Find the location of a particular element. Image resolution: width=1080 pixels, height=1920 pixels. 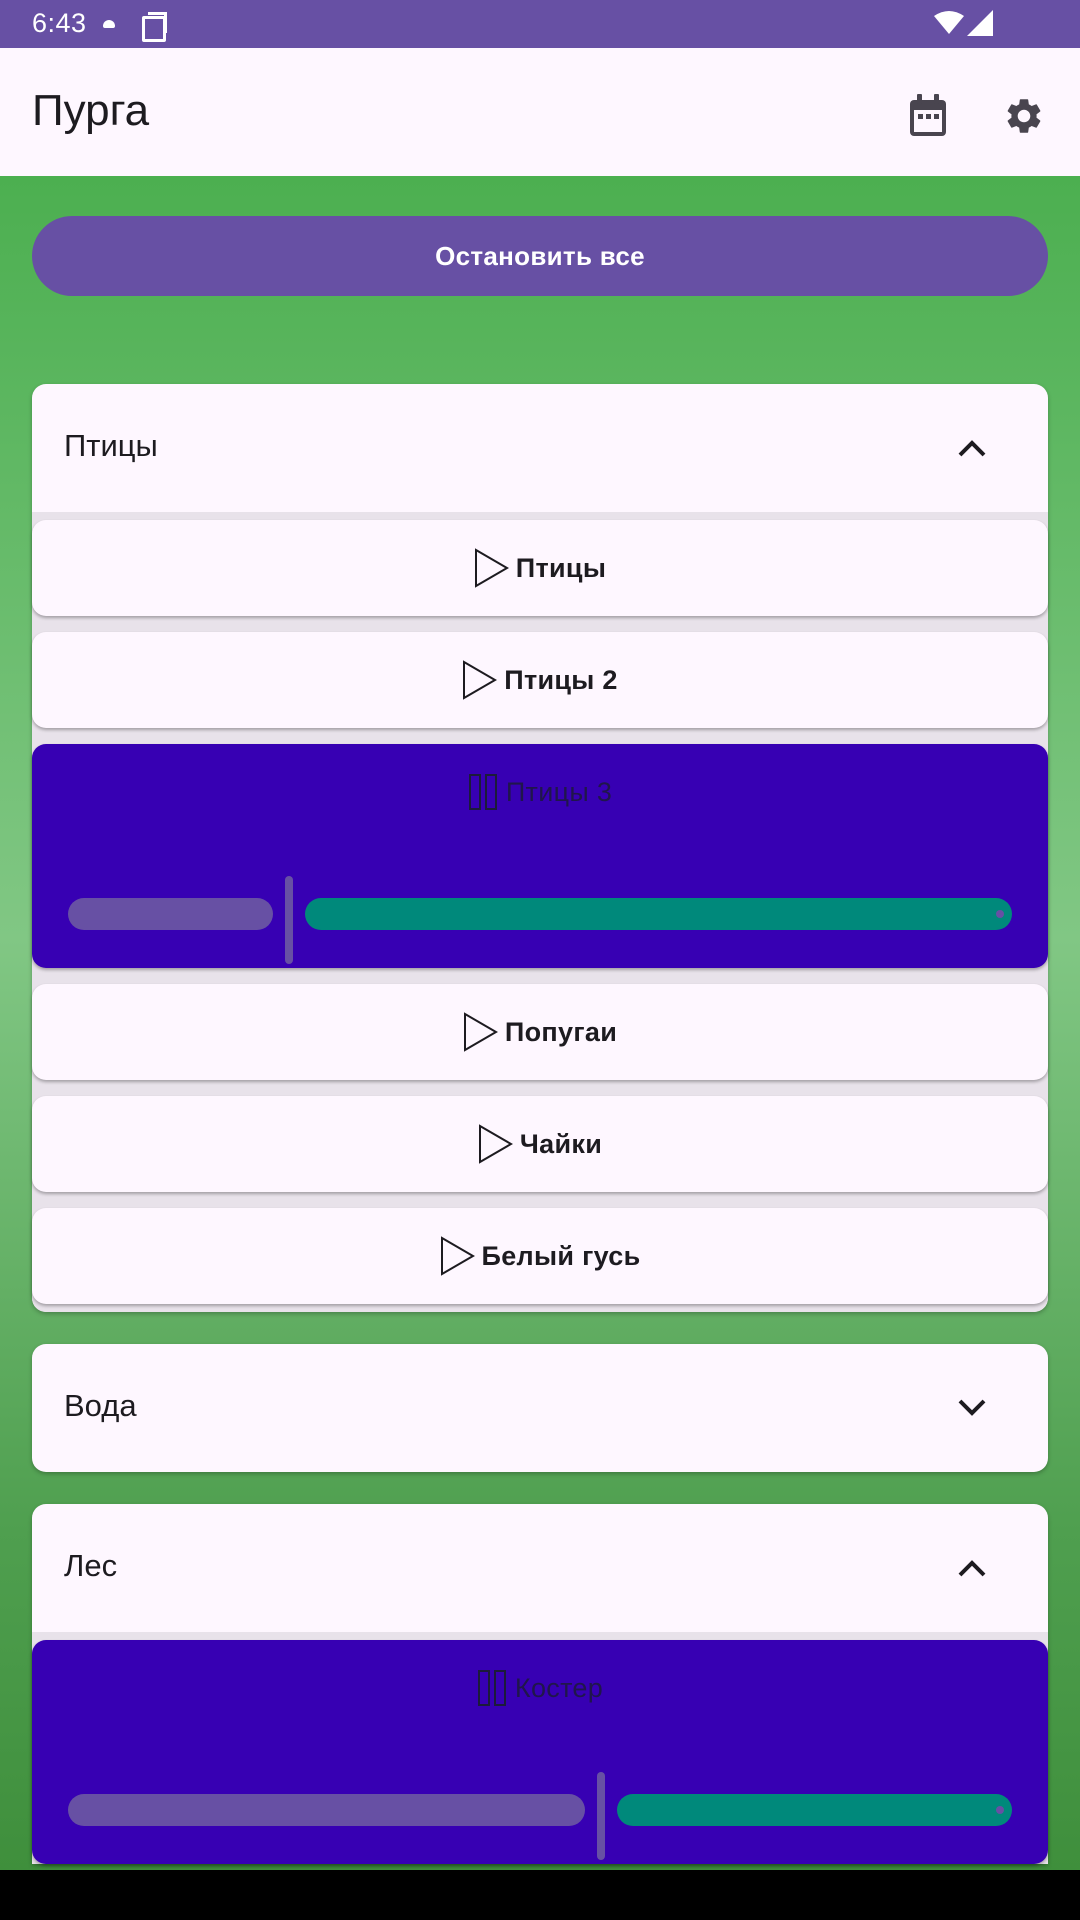

sound-card-playing: Костер is located at coordinates (540, 1752).